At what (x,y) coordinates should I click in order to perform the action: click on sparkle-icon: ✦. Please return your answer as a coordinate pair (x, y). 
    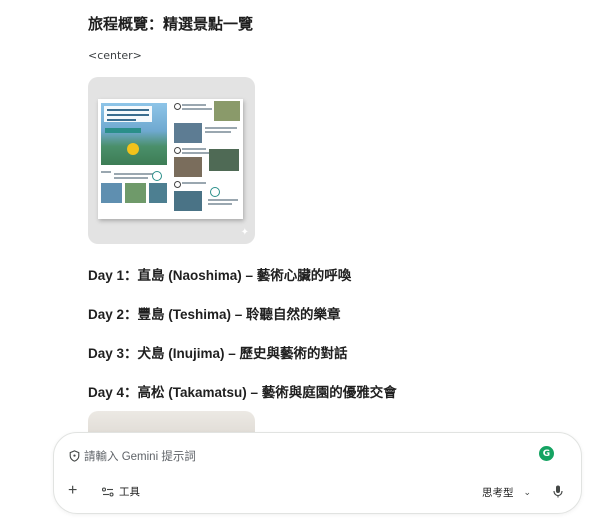
    Looking at the image, I should click on (244, 232).